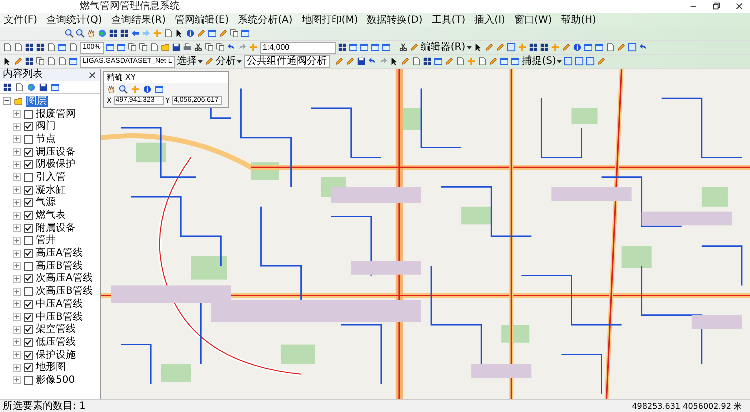 The height and width of the screenshot is (412, 750). Describe the element at coordinates (64, 292) in the screenshot. I see `layer-name: 次高压B管线` at that location.